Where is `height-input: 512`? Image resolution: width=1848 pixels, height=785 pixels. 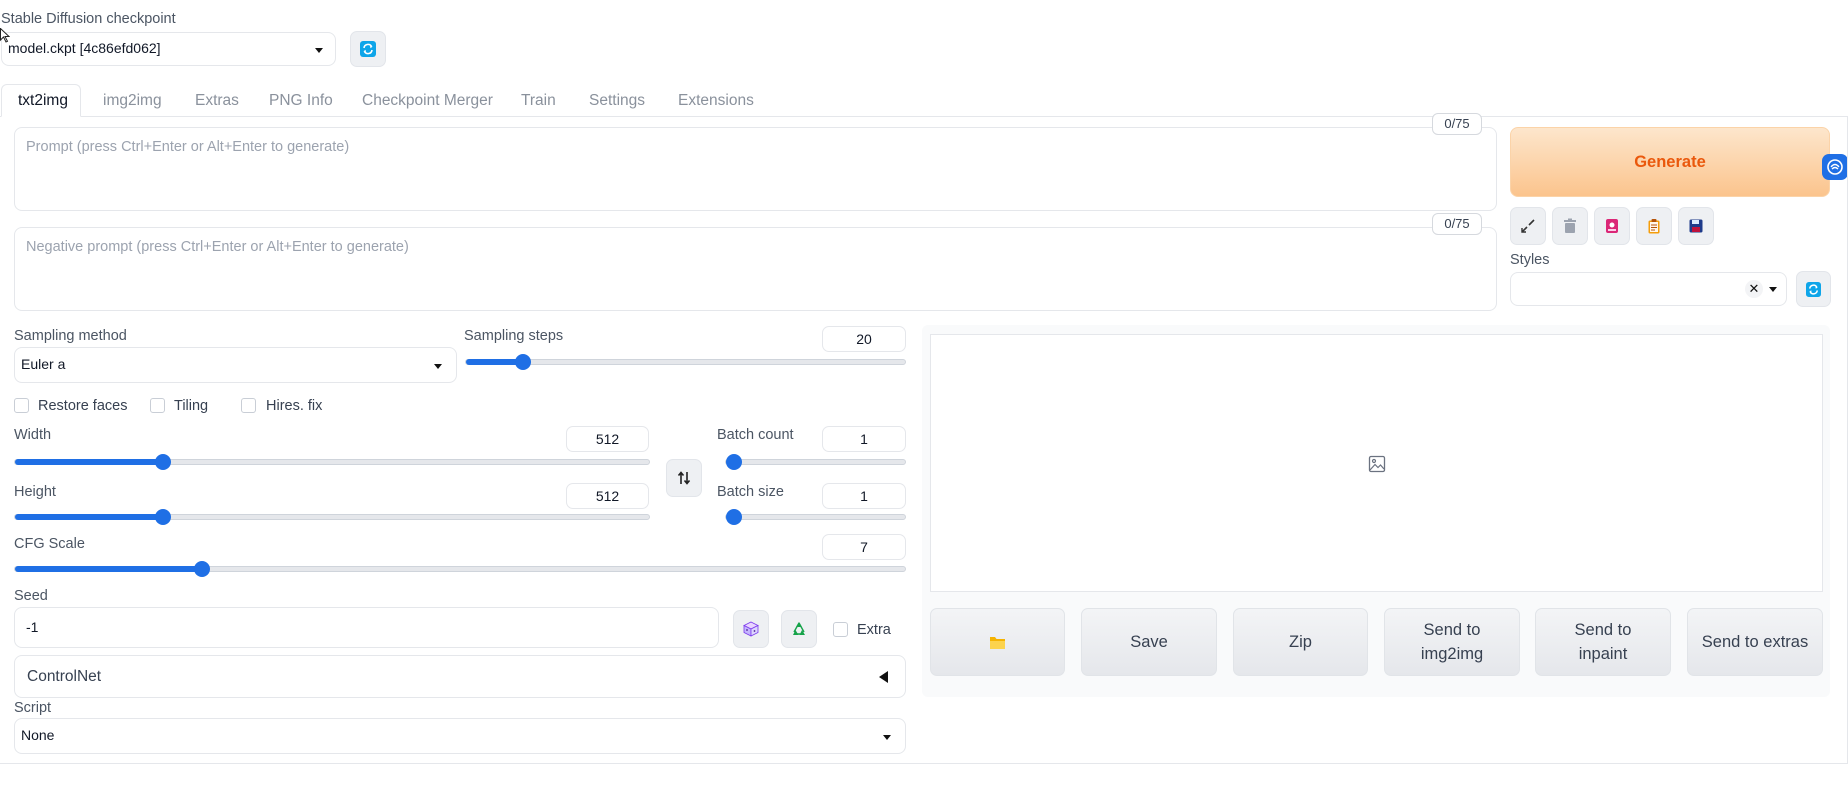
height-input: 512 is located at coordinates (607, 496).